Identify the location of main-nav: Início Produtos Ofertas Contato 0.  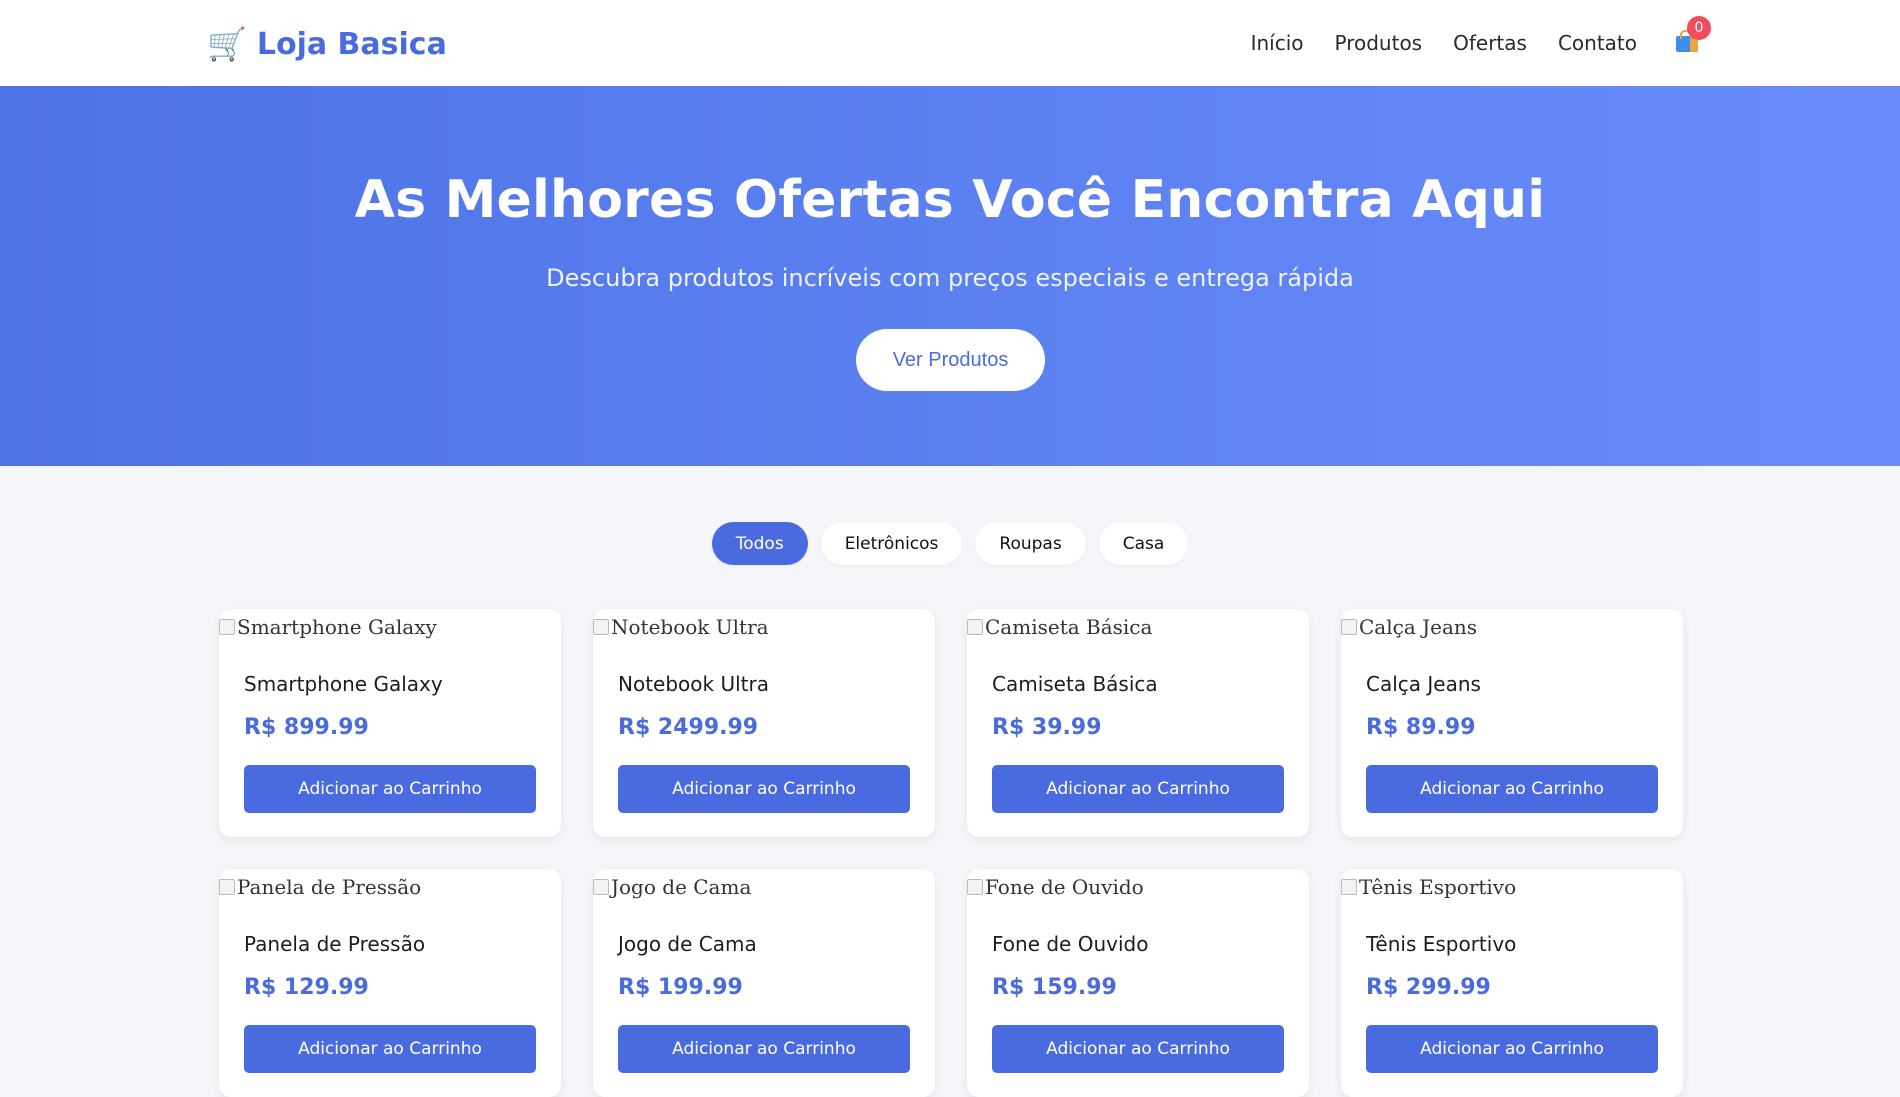
(1481, 43).